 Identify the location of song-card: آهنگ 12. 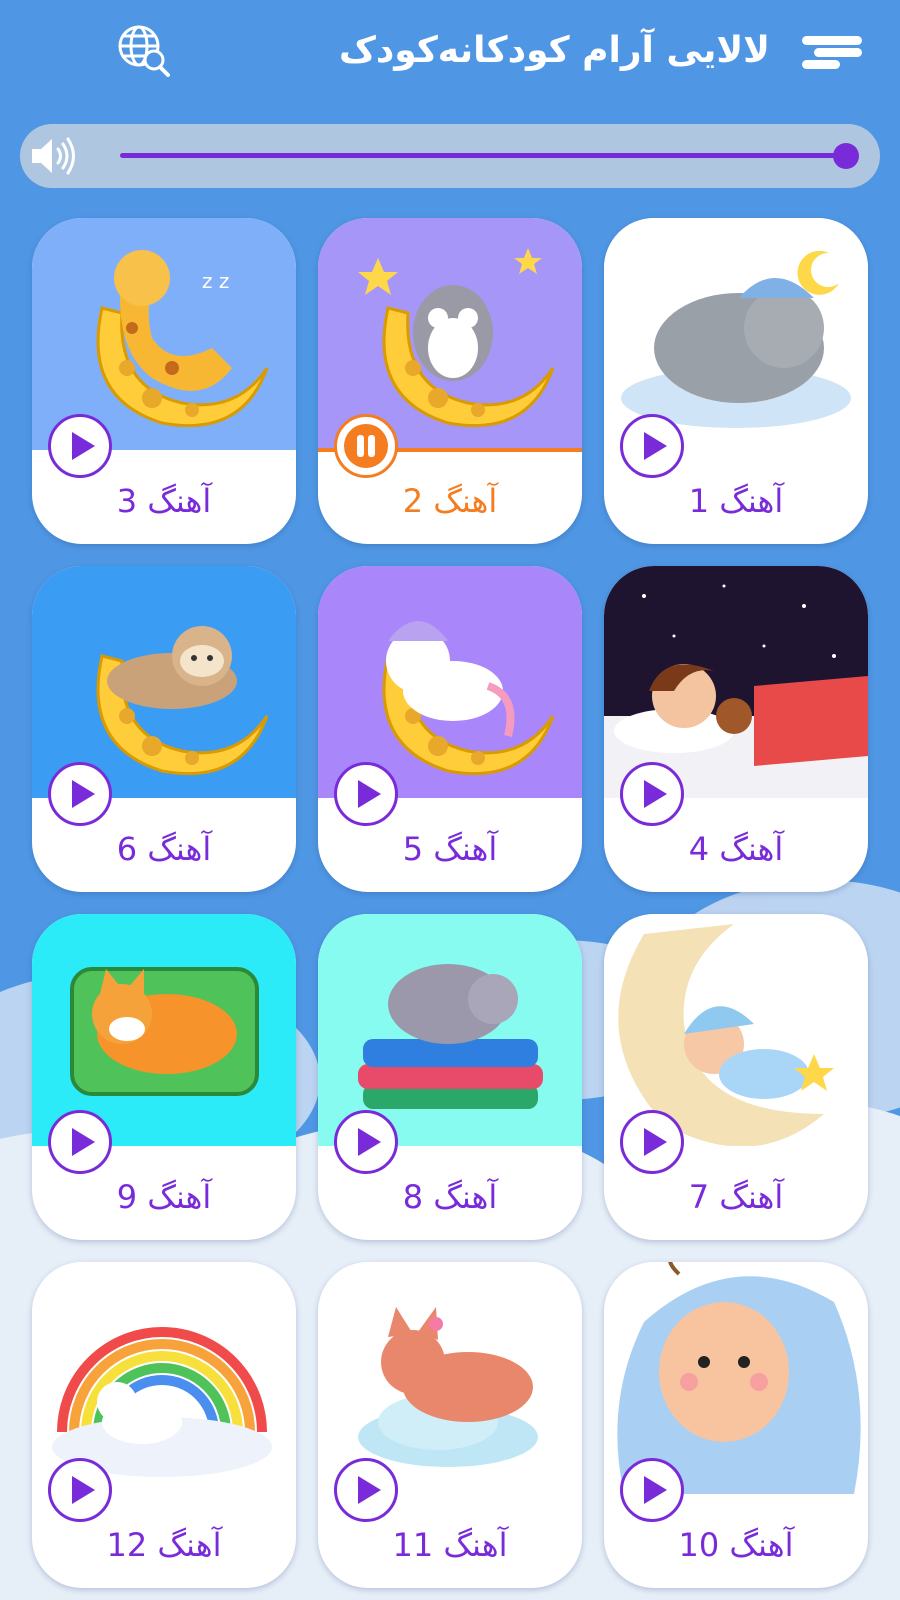
(164, 1425).